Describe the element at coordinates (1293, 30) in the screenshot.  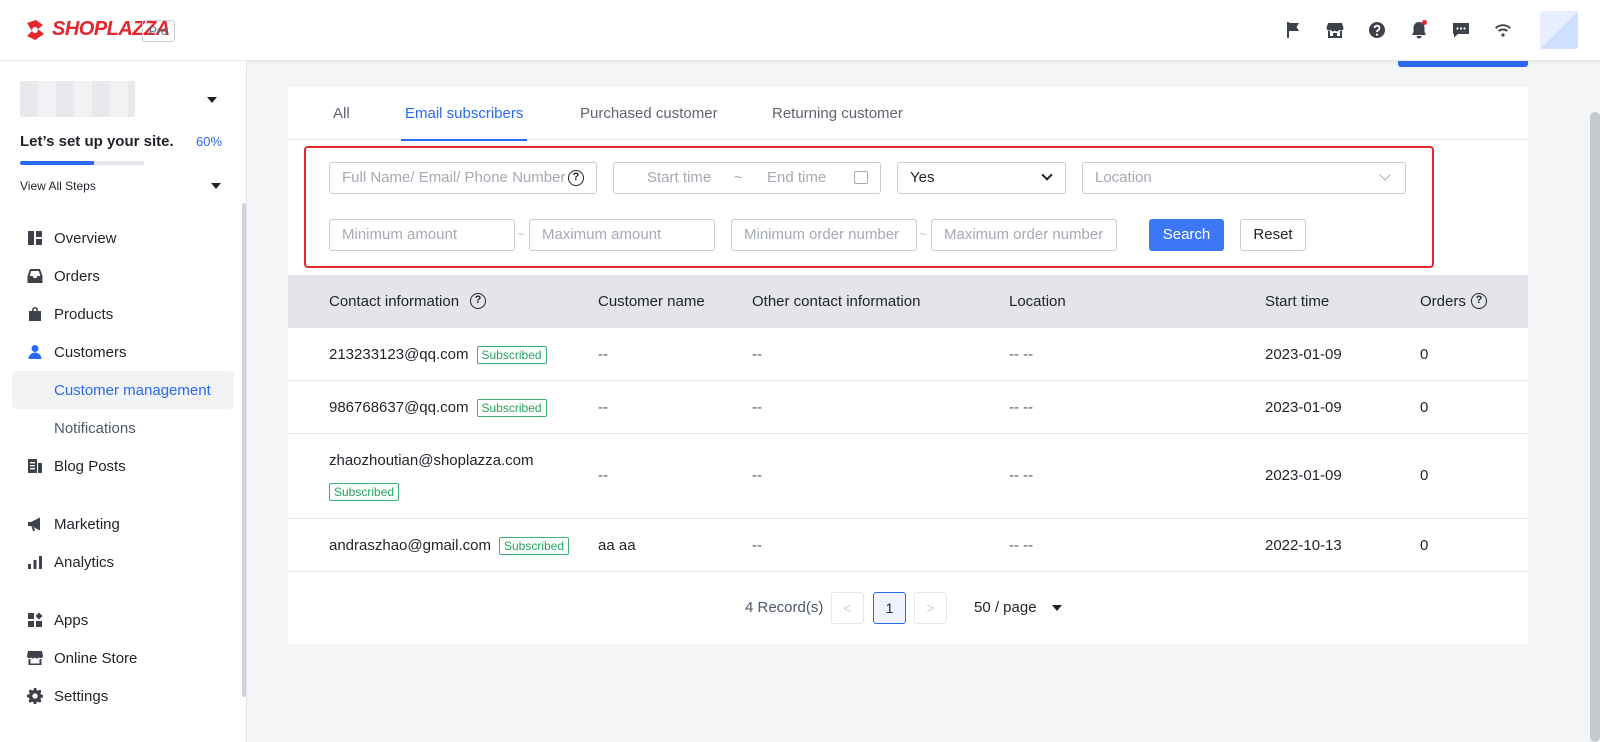
I see `flag-icon` at that location.